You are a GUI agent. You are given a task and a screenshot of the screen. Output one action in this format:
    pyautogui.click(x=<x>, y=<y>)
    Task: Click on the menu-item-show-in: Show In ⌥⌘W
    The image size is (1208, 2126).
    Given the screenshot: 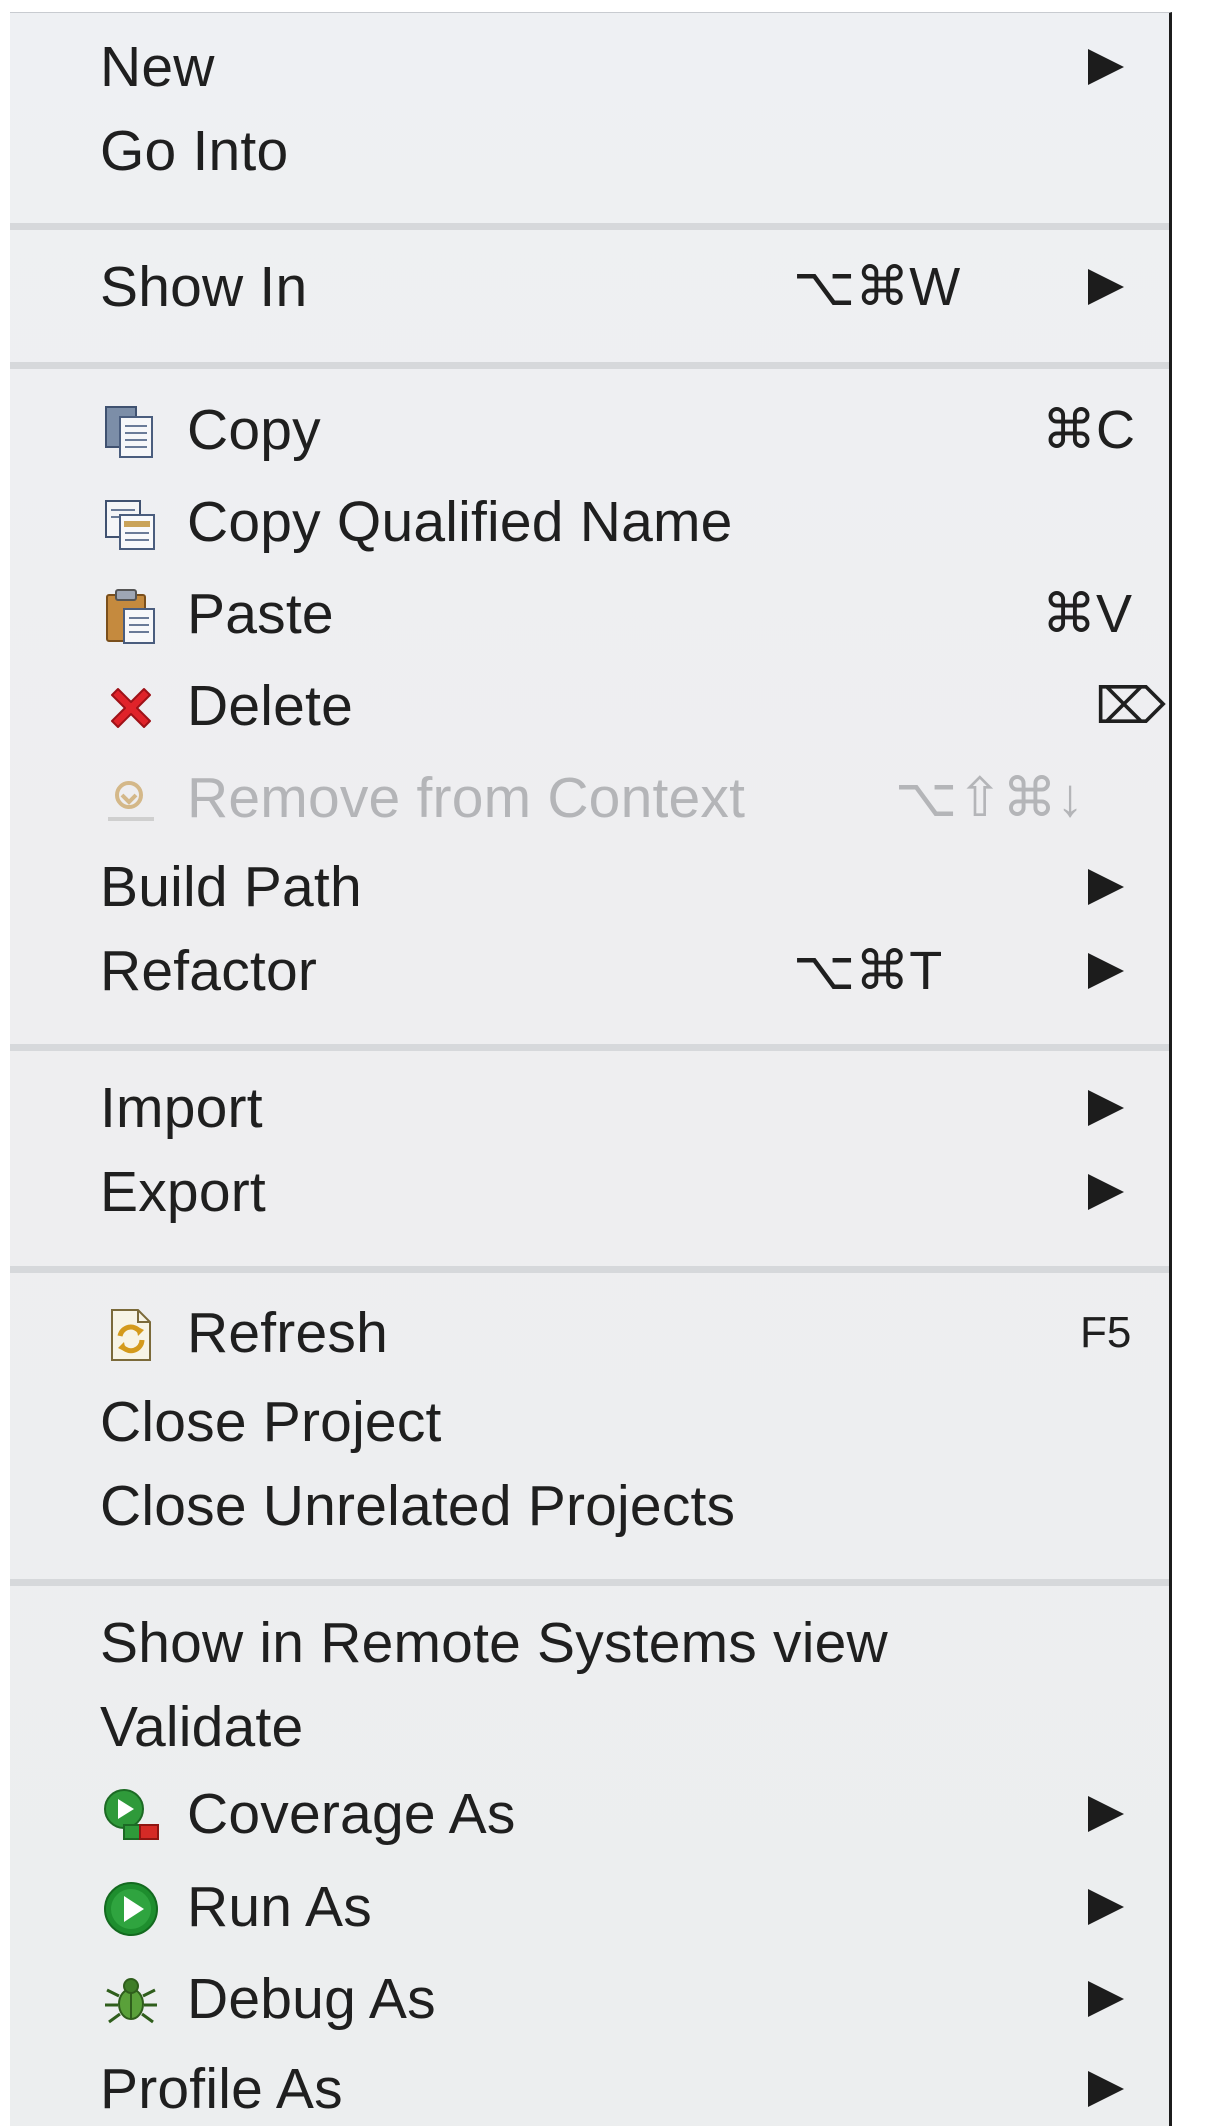 What is the action you would take?
    pyautogui.click(x=589, y=287)
    